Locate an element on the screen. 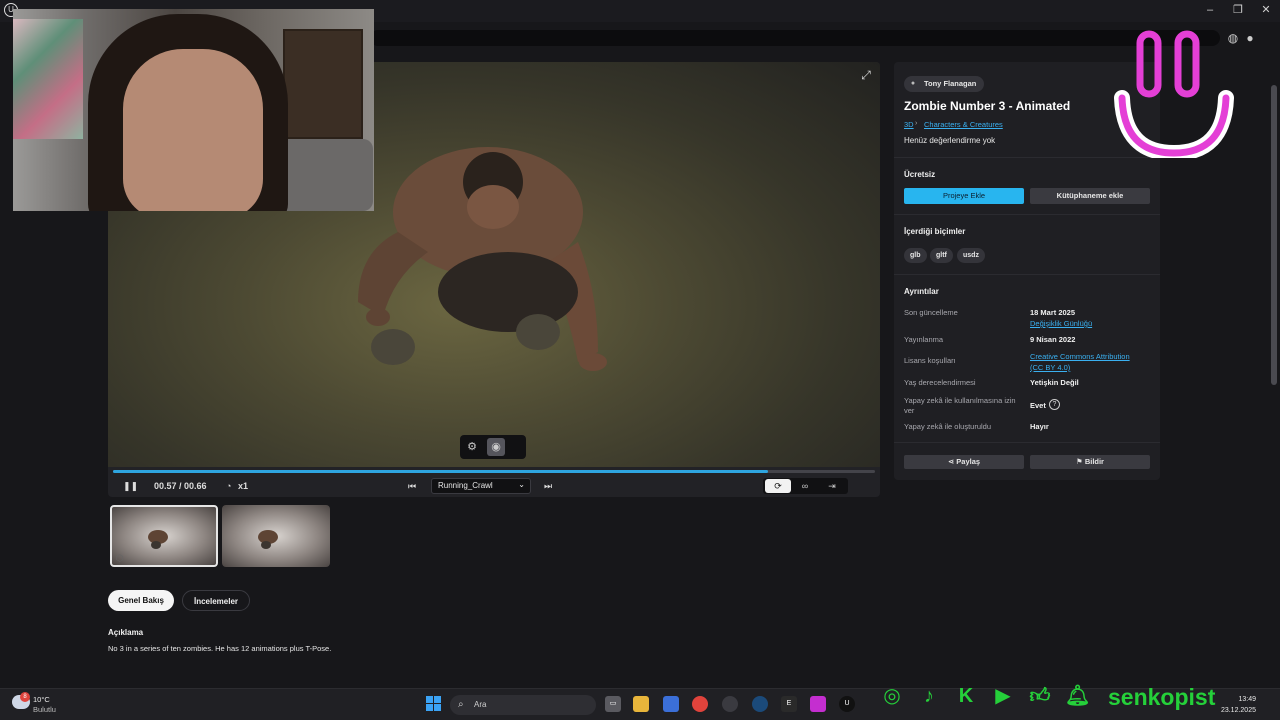 The image size is (1280, 720). description-heading: Açıklama is located at coordinates (126, 632).